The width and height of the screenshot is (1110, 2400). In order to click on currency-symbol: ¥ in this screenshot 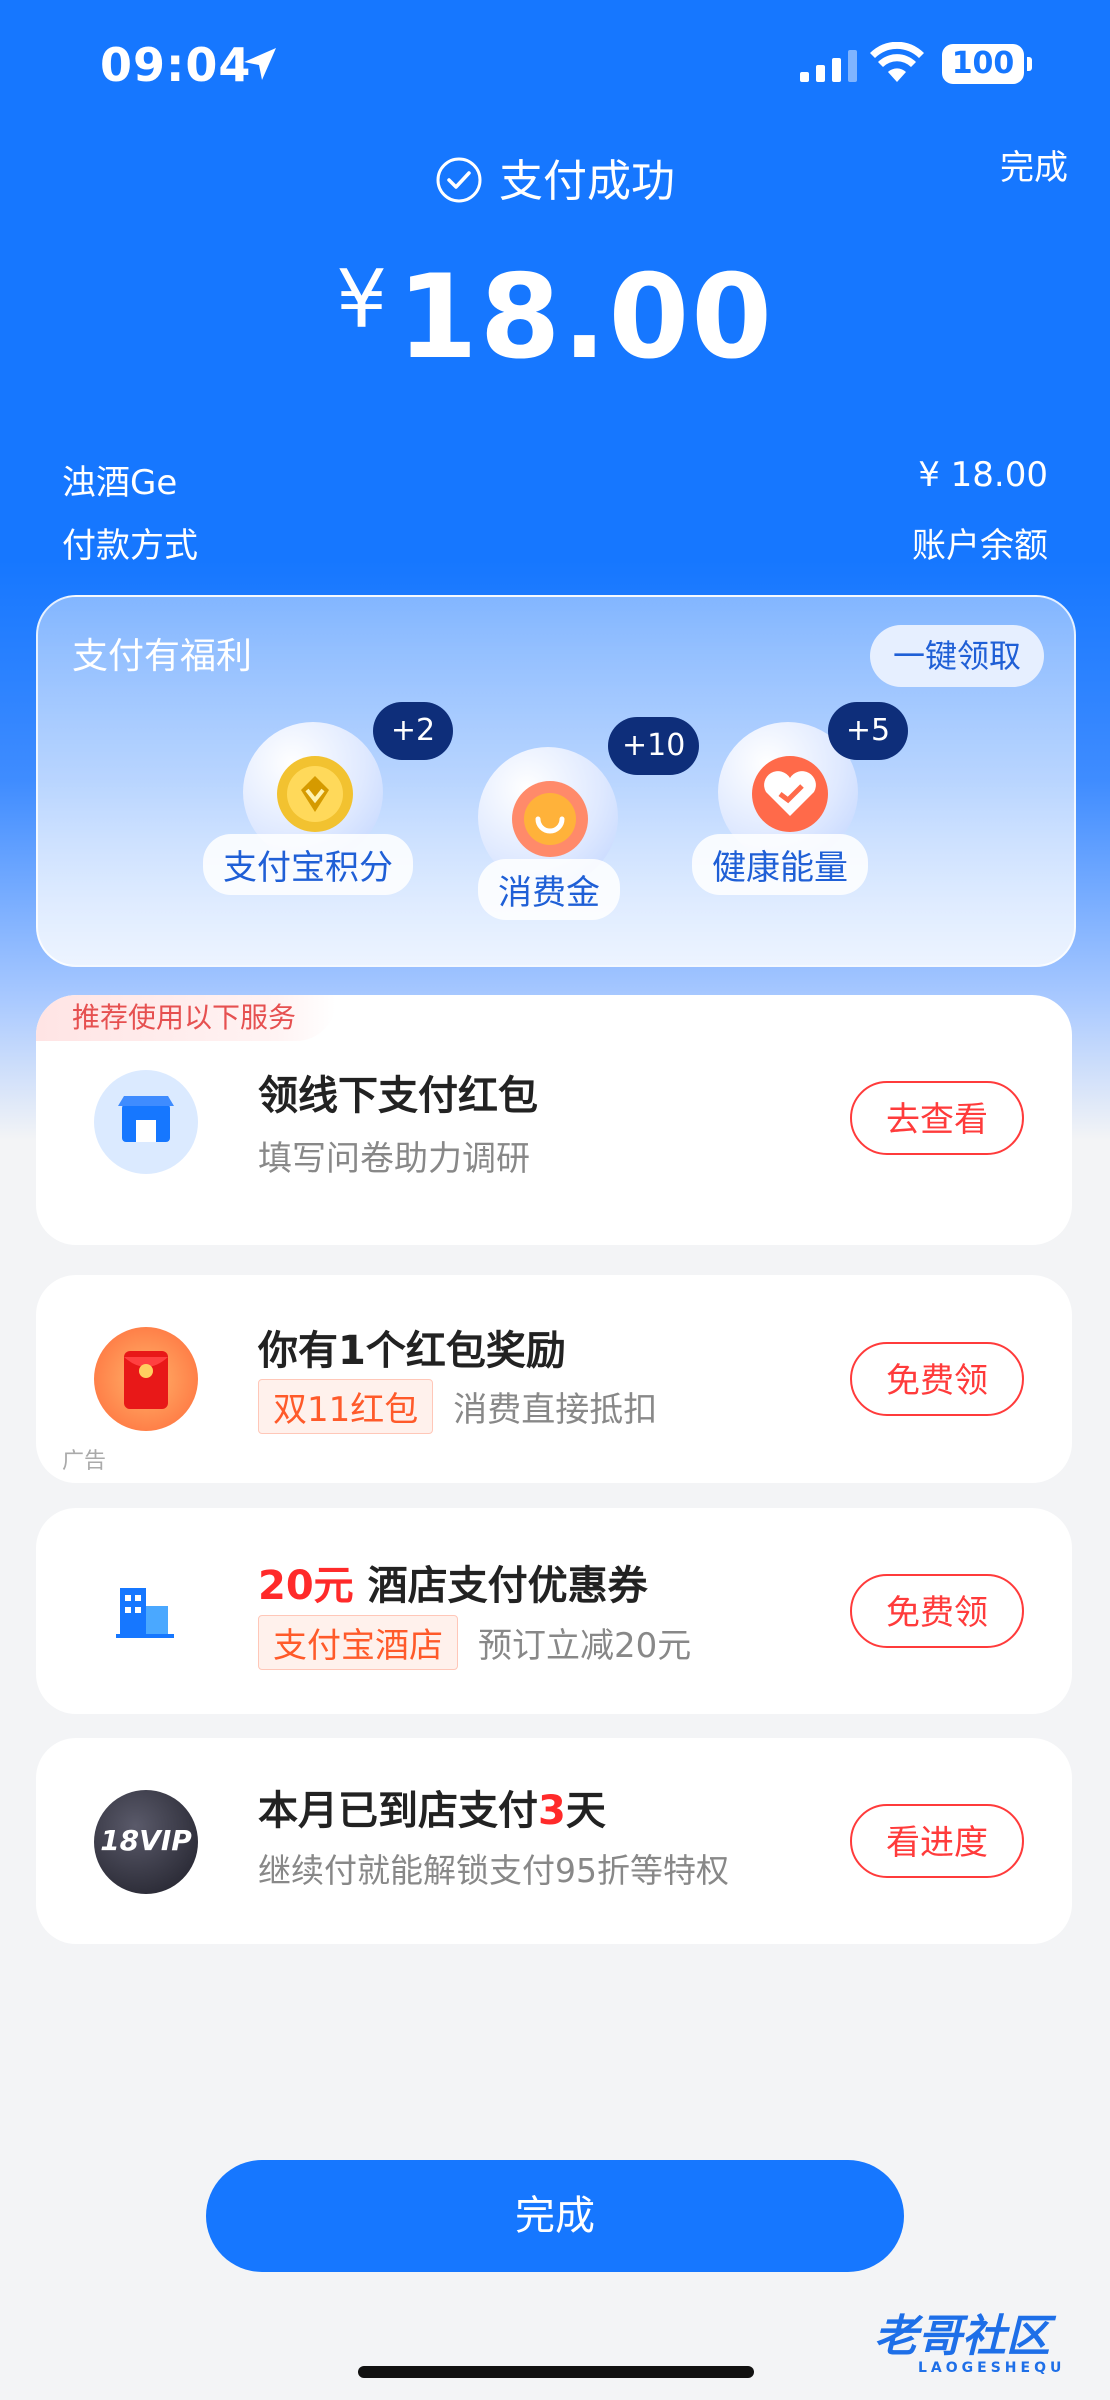, I will do `click(361, 299)`.